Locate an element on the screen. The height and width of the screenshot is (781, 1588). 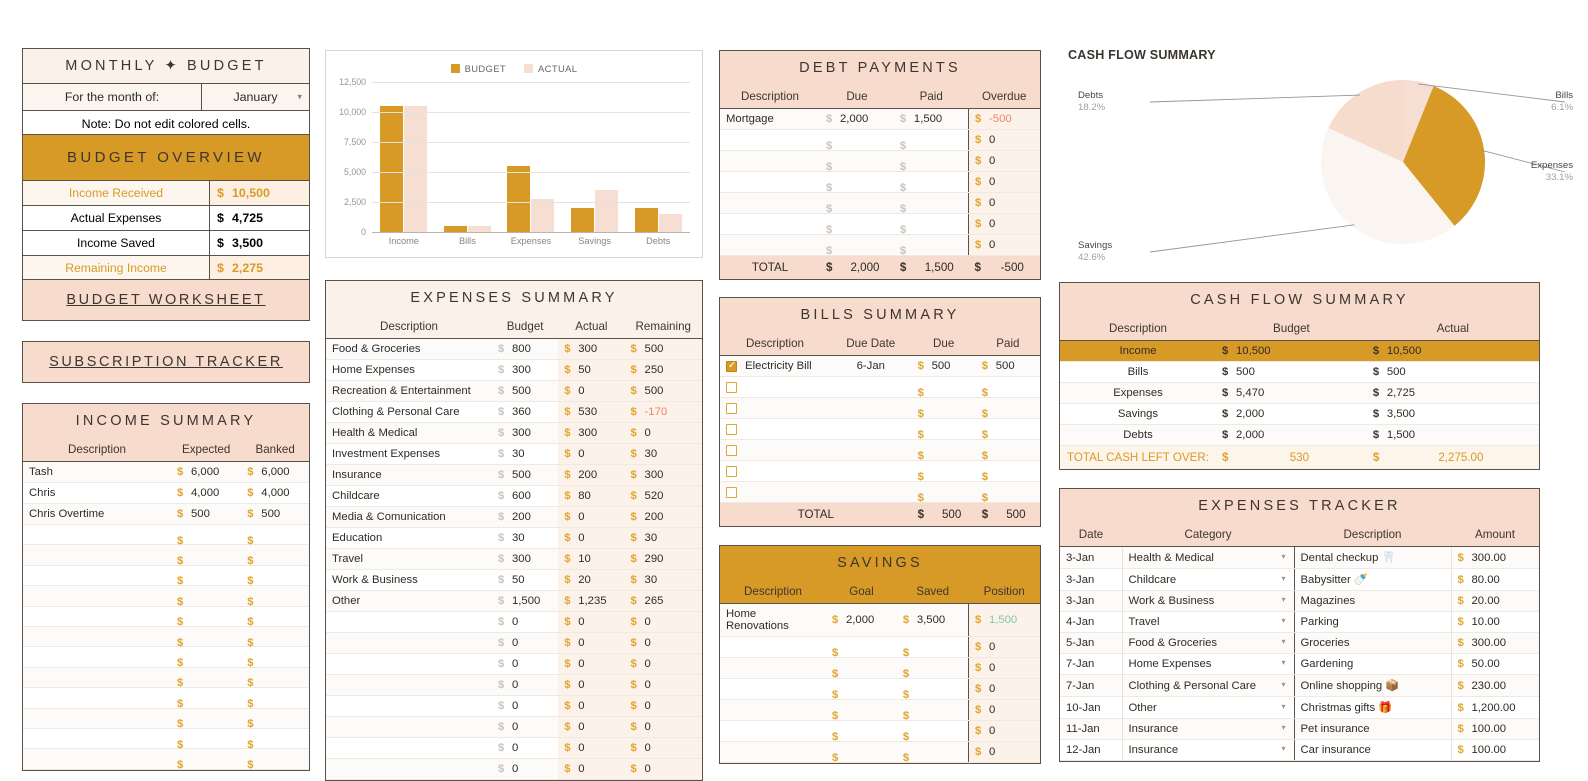
table-row: Expenses $5,470 $2,725 is located at coordinates (1299, 393).